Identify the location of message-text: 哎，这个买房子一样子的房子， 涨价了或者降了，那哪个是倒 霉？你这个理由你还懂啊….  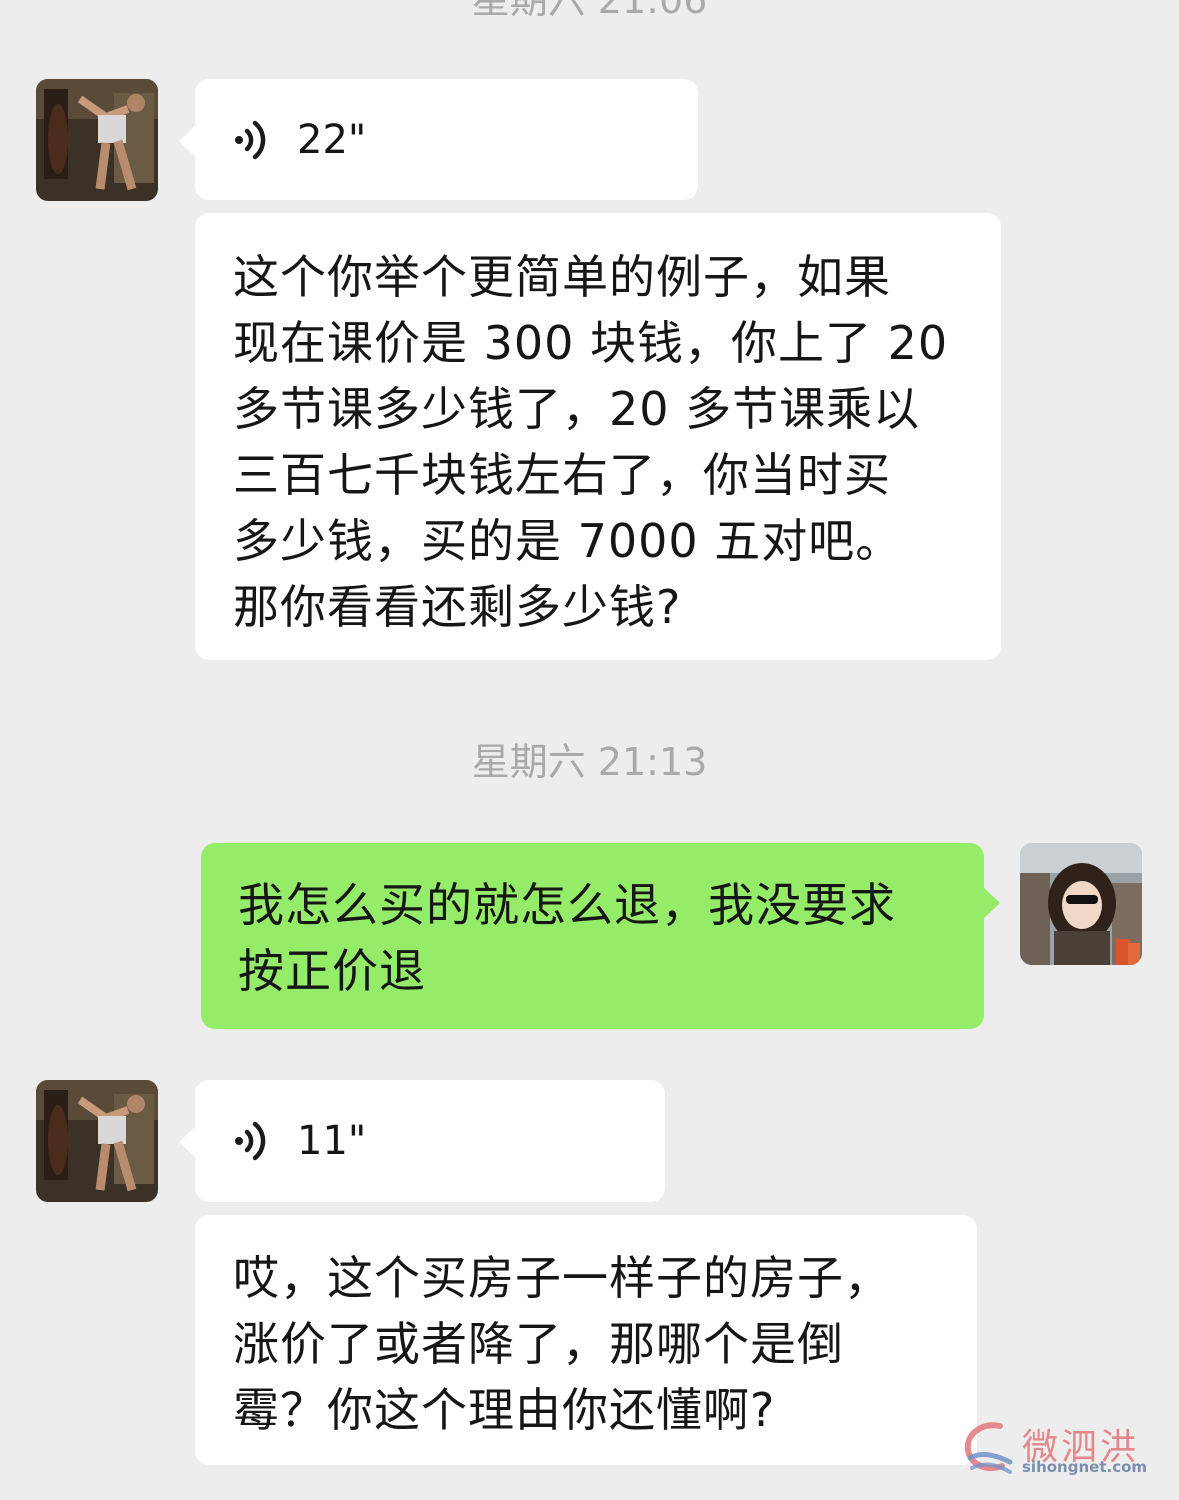
(562, 1344).